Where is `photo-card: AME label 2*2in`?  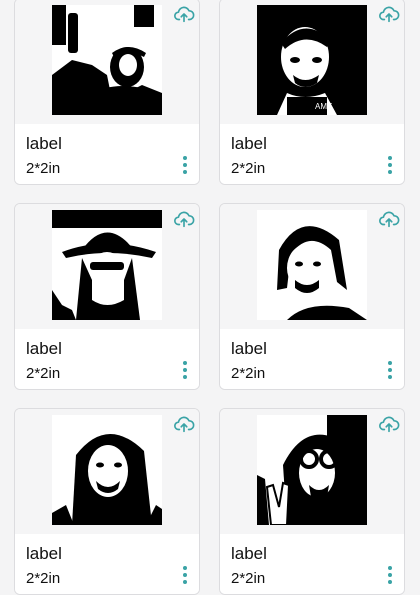 photo-card: AME label 2*2in is located at coordinates (312, 92).